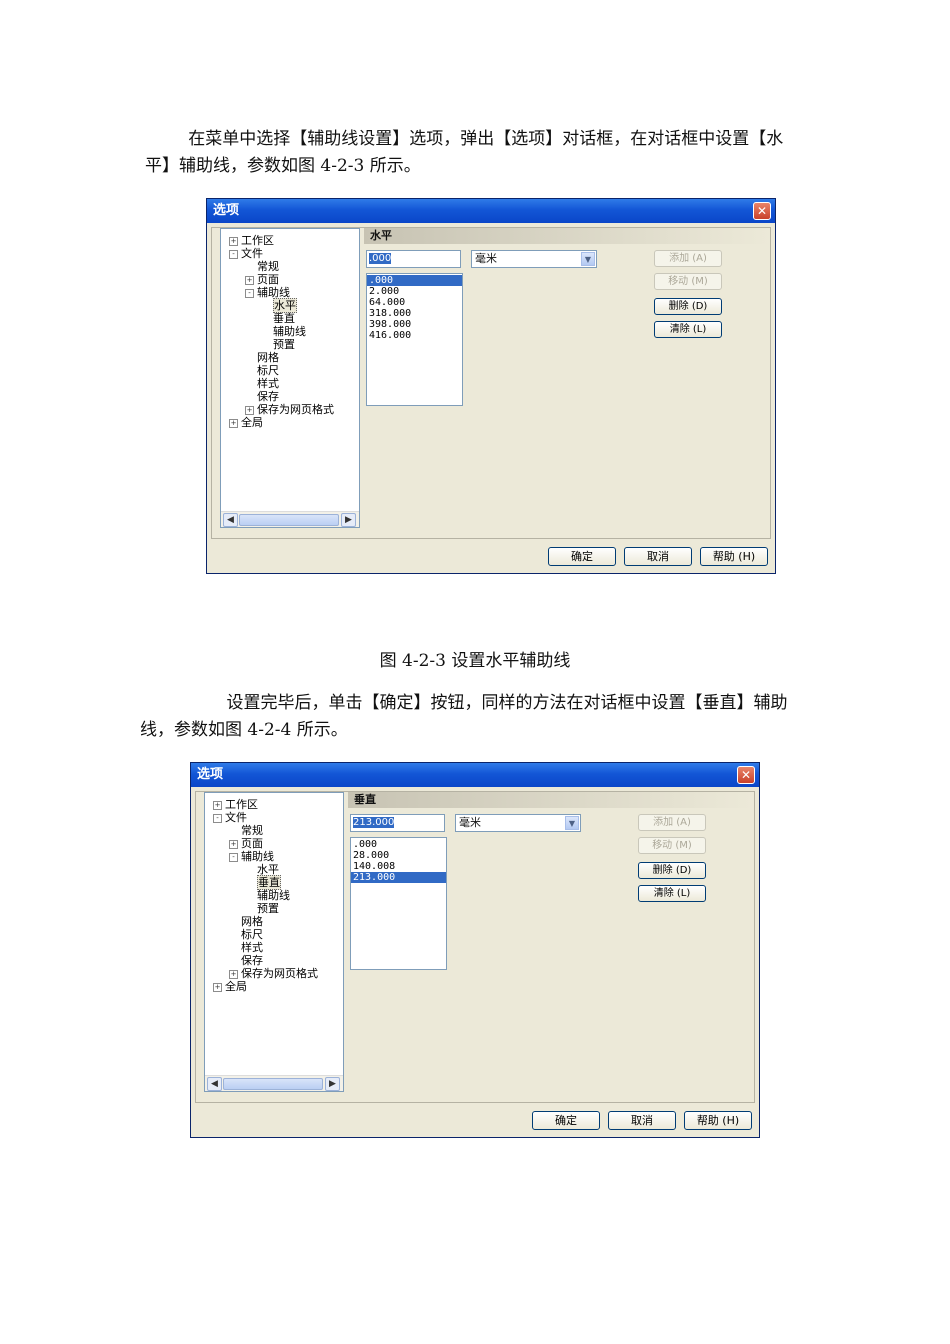 This screenshot has width=950, height=1344. Describe the element at coordinates (414, 291) in the screenshot. I see `list-item: 2.000` at that location.